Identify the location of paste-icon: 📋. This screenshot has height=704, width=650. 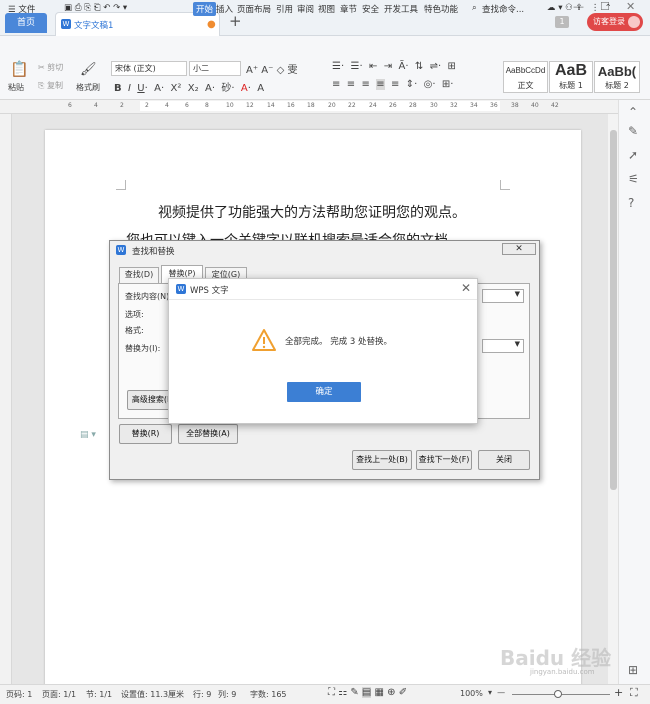
(19, 69).